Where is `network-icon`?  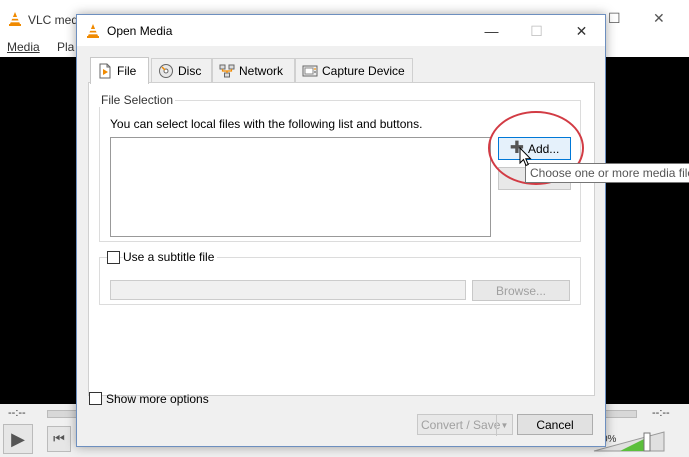 network-icon is located at coordinates (227, 70).